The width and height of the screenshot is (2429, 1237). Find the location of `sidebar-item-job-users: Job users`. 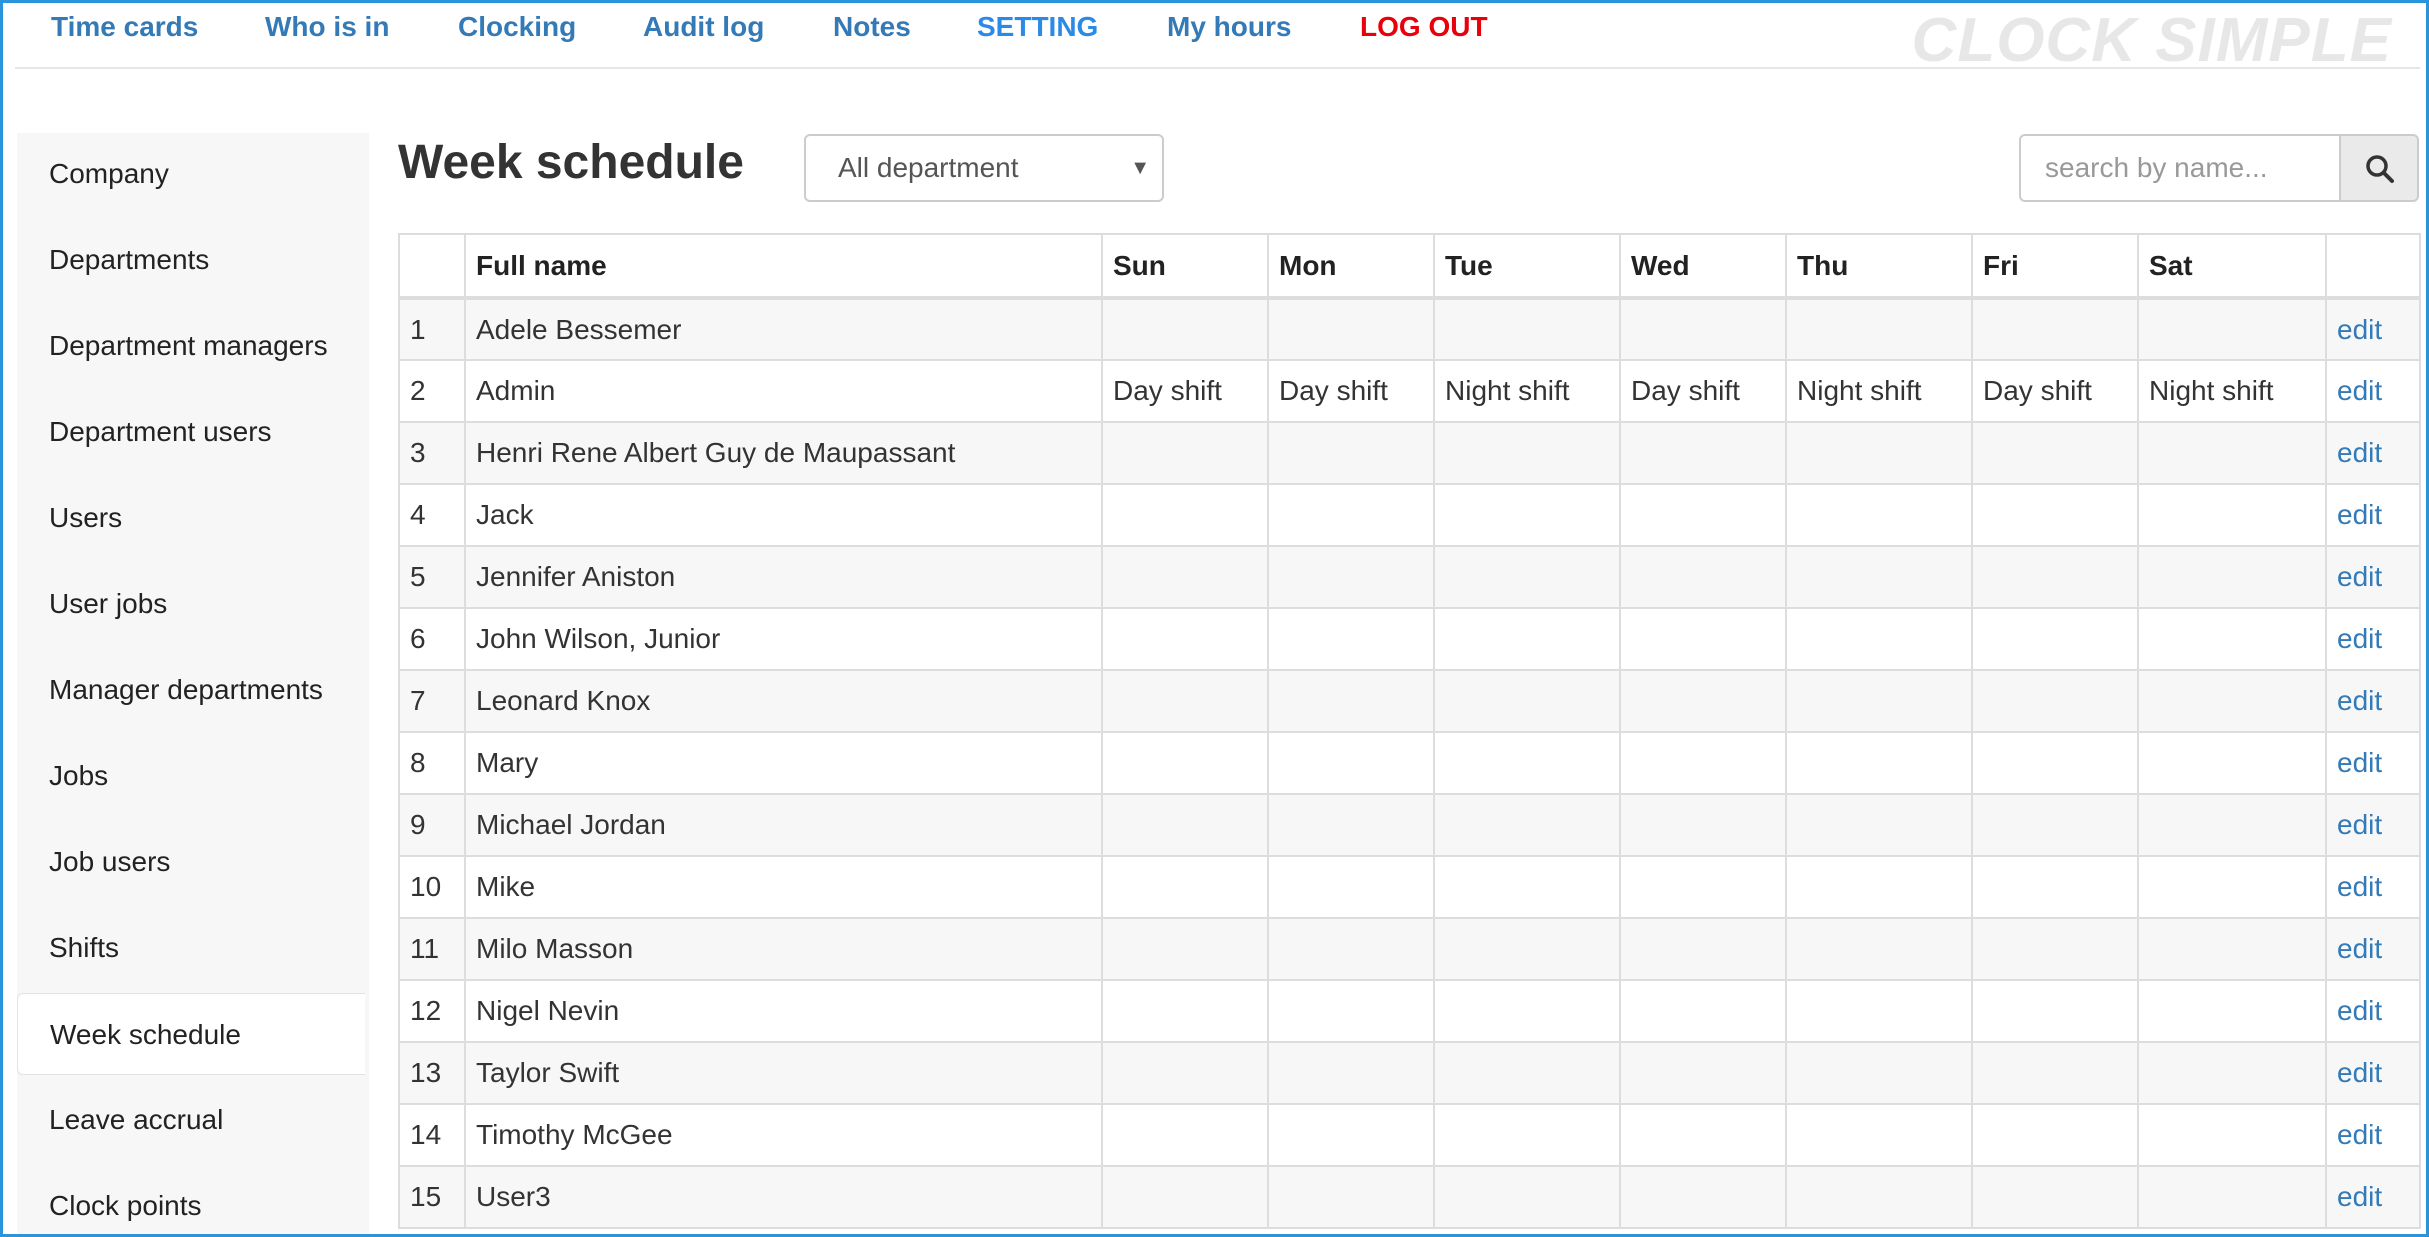

sidebar-item-job-users: Job users is located at coordinates (191, 862).